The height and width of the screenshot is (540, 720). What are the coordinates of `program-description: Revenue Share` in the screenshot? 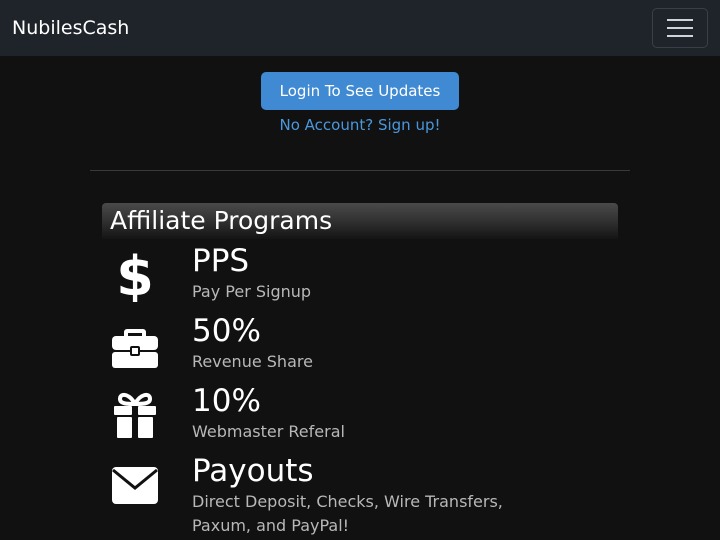 It's located at (252, 361).